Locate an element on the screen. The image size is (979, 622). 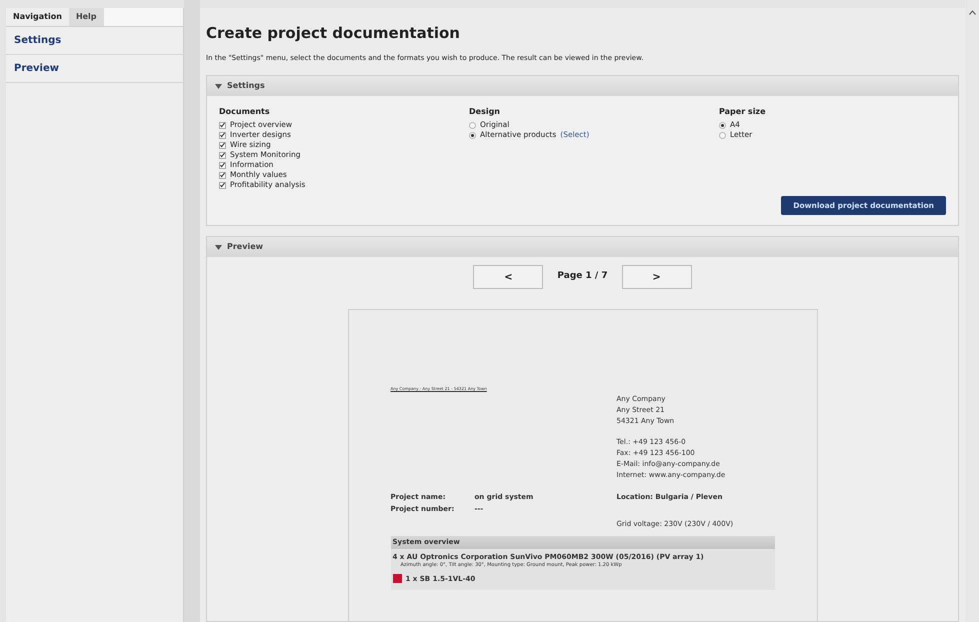
preview-header: Preview is located at coordinates (582, 247).